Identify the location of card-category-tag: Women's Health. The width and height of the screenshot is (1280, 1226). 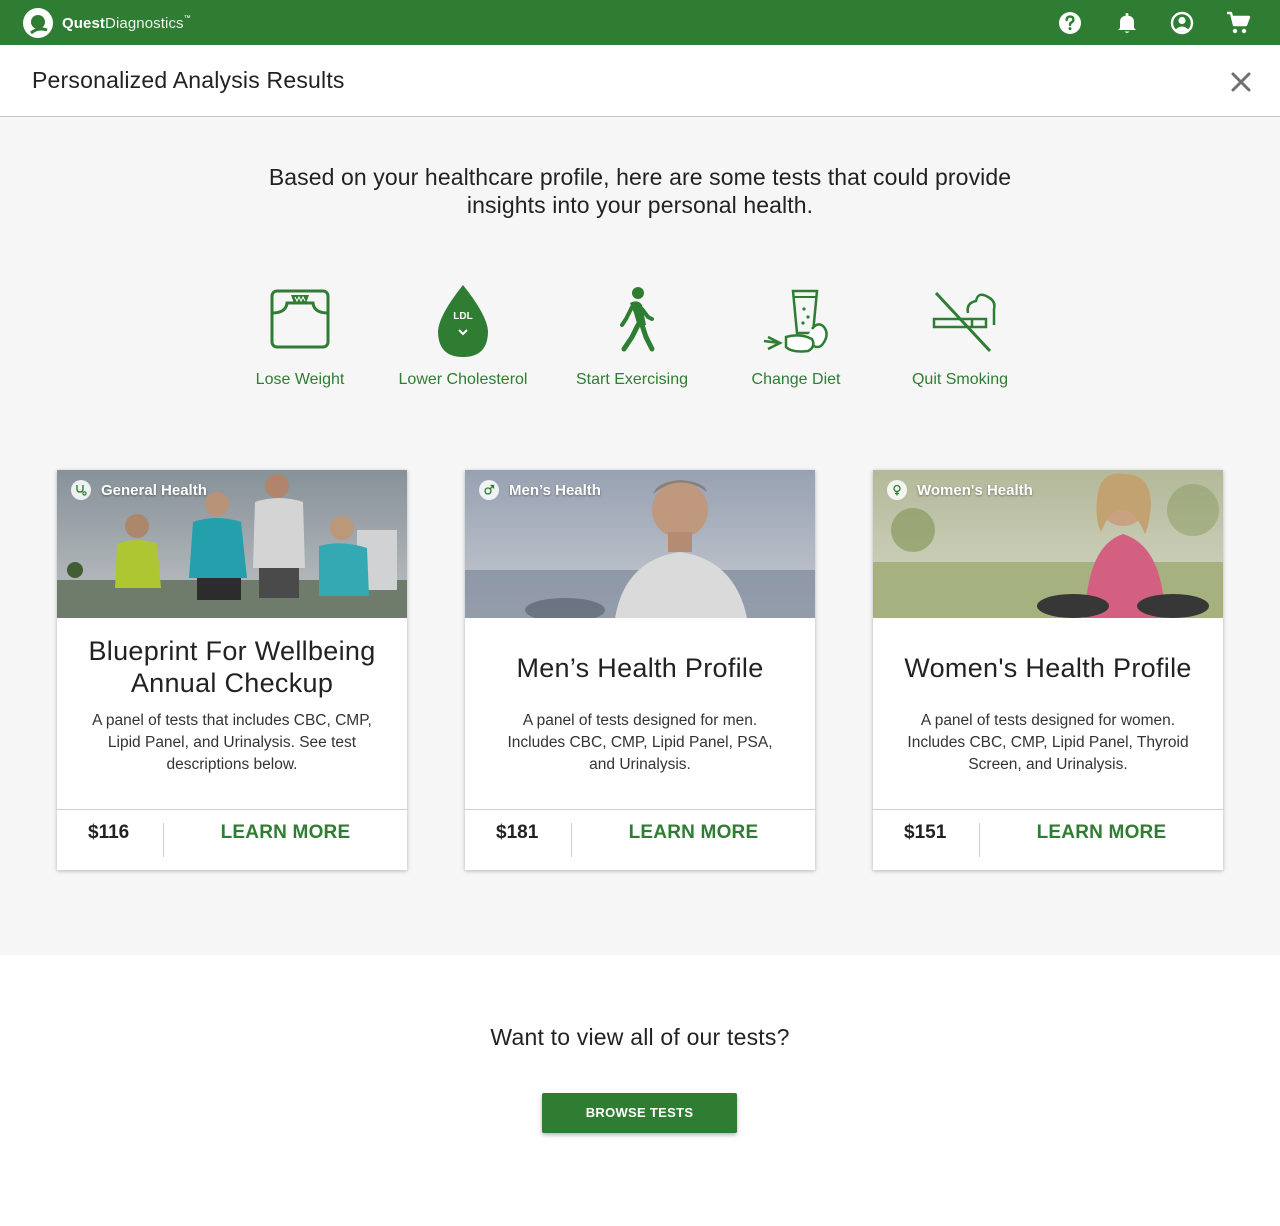
(960, 490).